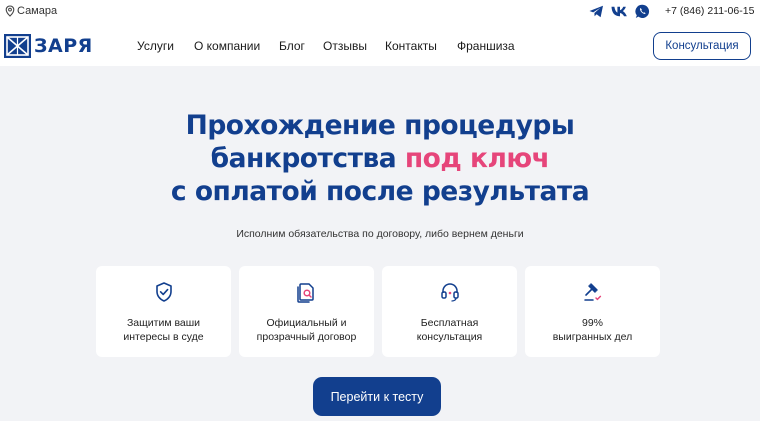 This screenshot has height=421, width=760. Describe the element at coordinates (380, 125) in the screenshot. I see `hero-title-line-1: Прохождение процедуры` at that location.